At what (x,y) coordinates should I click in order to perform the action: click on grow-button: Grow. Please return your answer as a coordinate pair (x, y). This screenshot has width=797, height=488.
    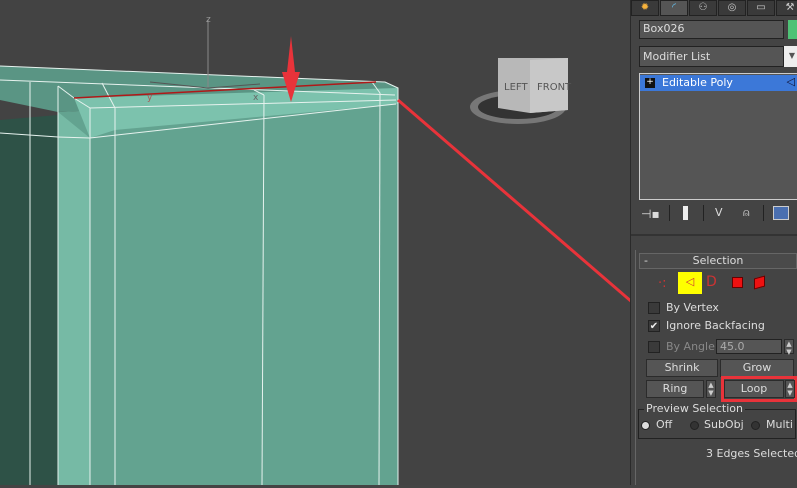
    Looking at the image, I should click on (757, 368).